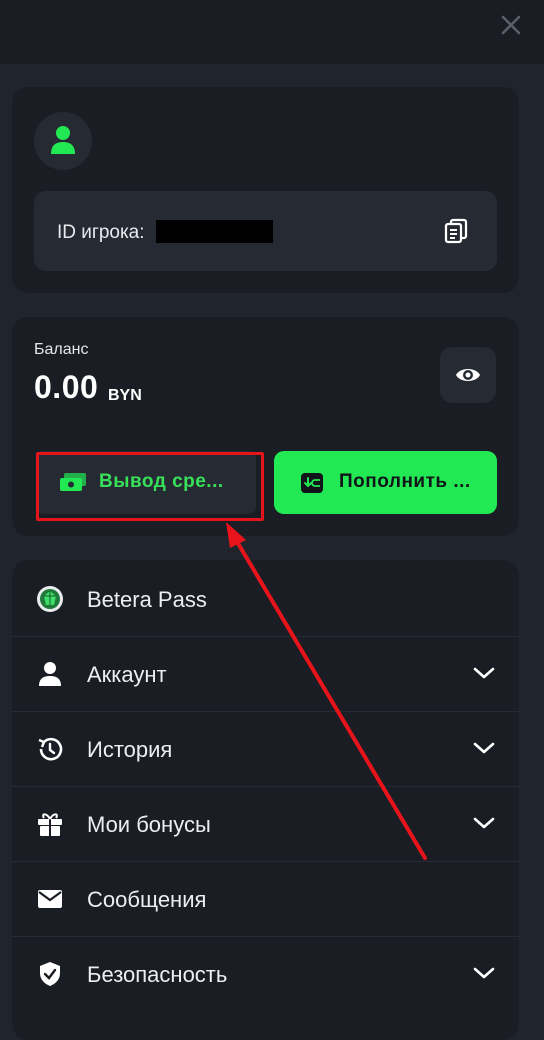 Image resolution: width=544 pixels, height=1040 pixels. What do you see at coordinates (149, 824) in the screenshot?
I see `menu-item-label: Мои бонусы` at bounding box center [149, 824].